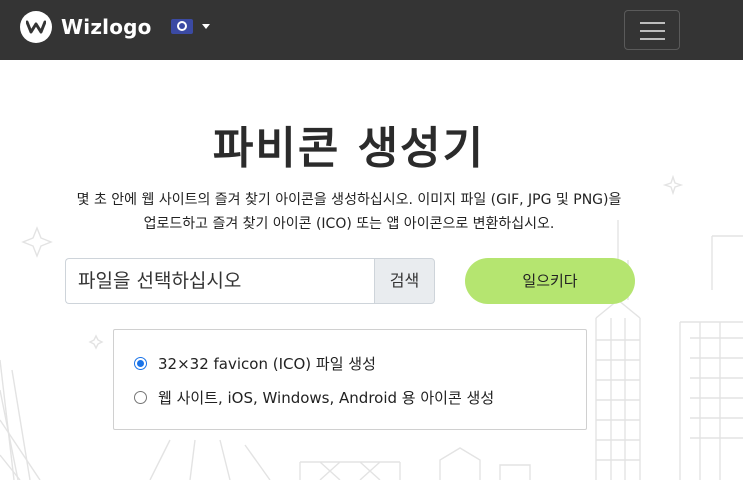  What do you see at coordinates (349, 148) in the screenshot?
I see `page-title: 파비콘 생성기` at bounding box center [349, 148].